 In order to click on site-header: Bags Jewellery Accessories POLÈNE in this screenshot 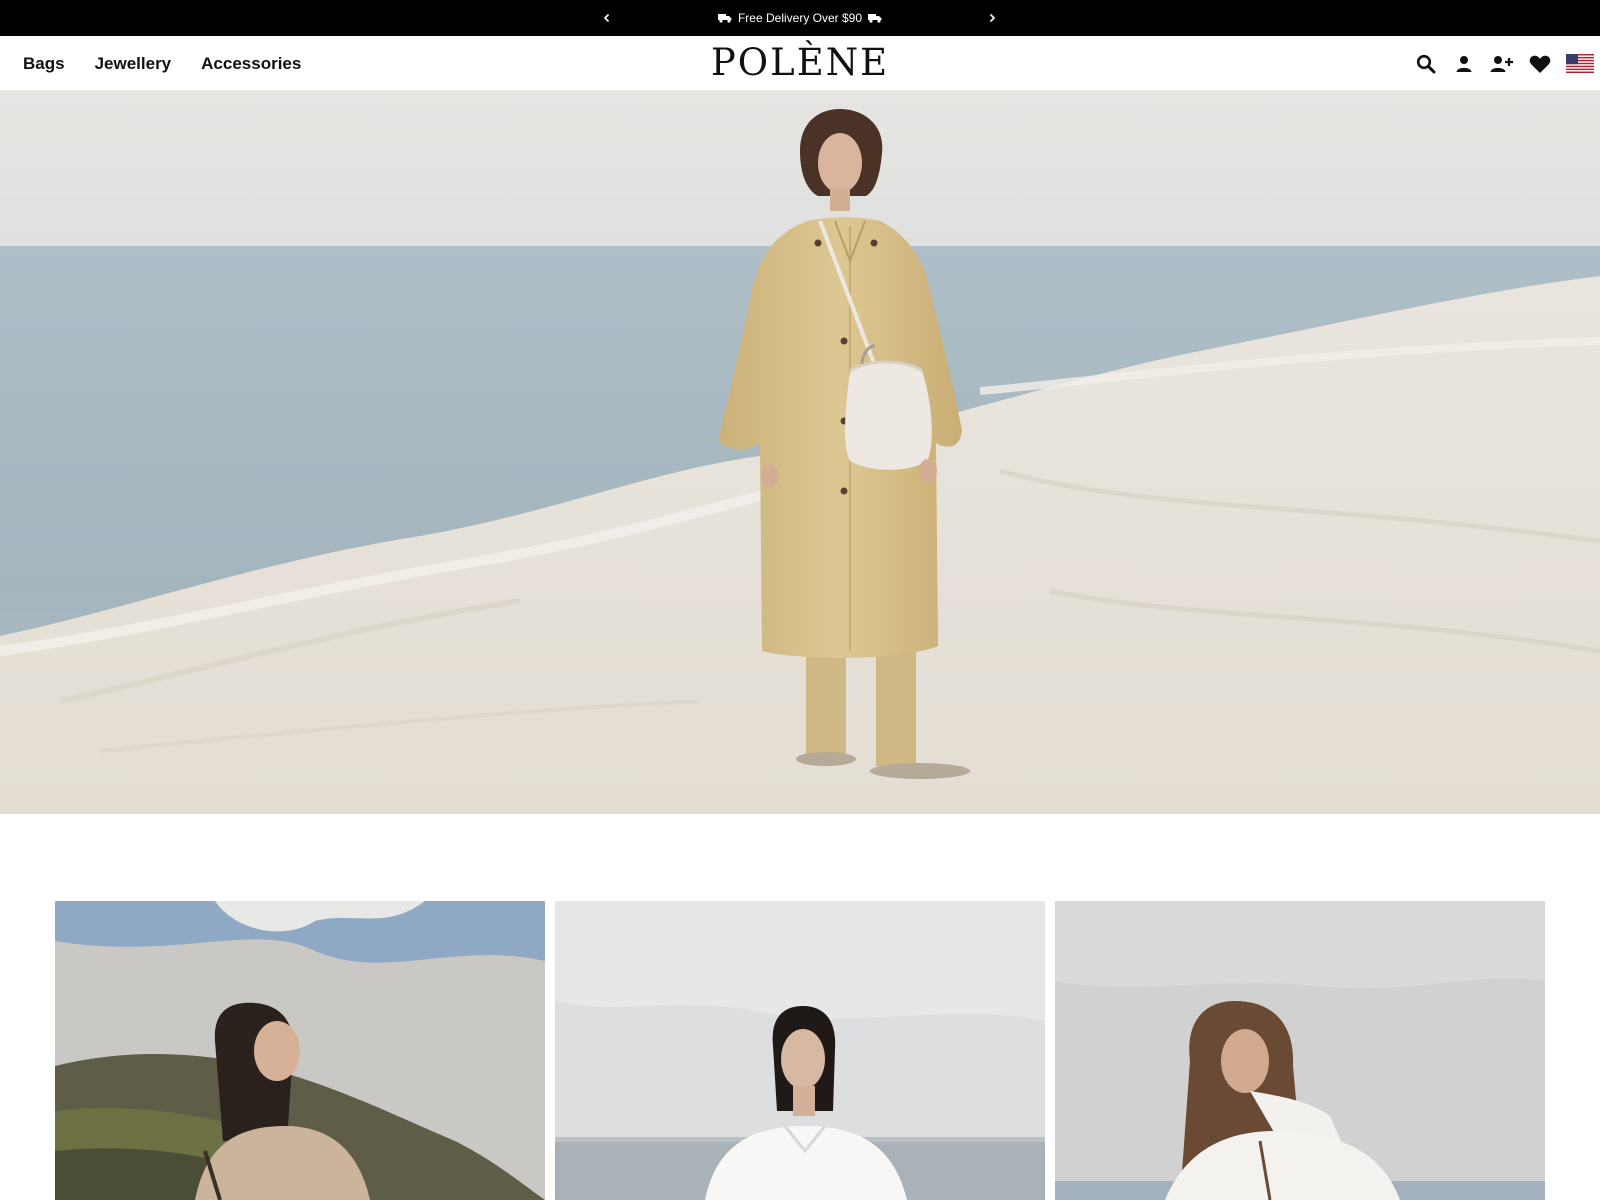, I will do `click(800, 63)`.